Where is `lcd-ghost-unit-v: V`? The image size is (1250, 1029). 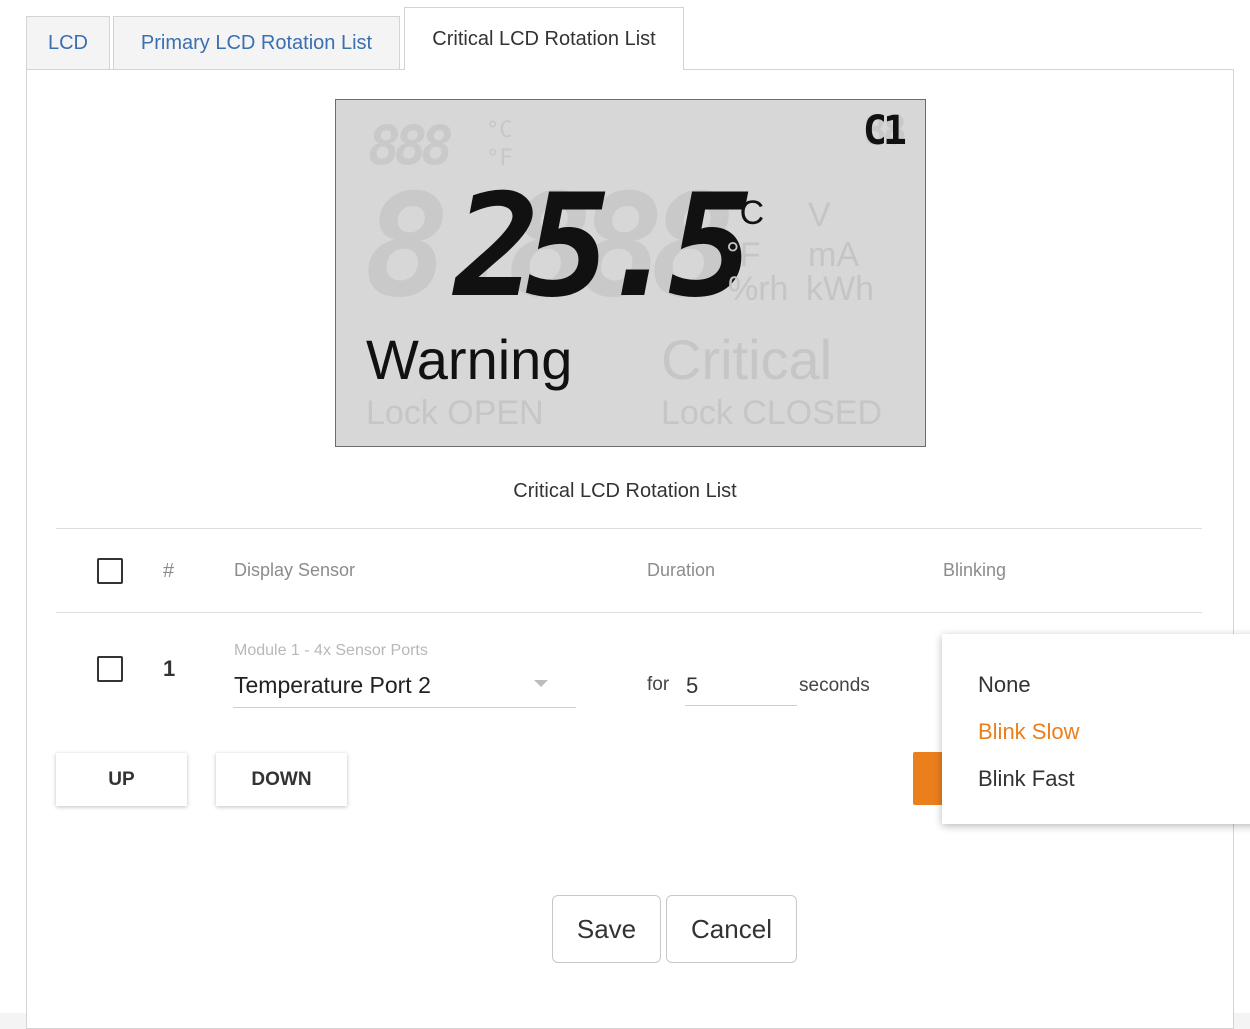
lcd-ghost-unit-v: V is located at coordinates (819, 215).